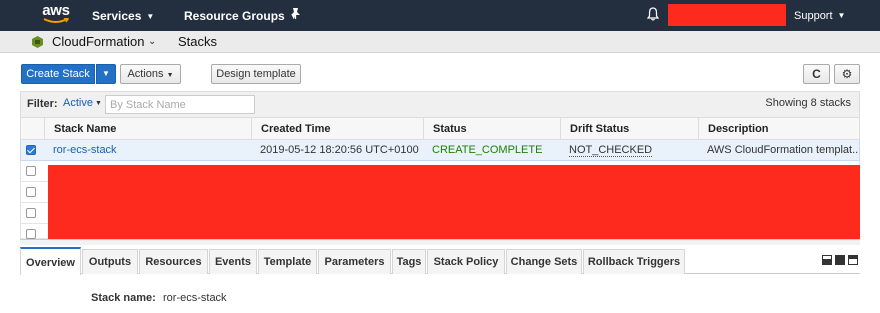 Image resolution: width=880 pixels, height=313 pixels. I want to click on refresh-icon: C, so click(816, 74).